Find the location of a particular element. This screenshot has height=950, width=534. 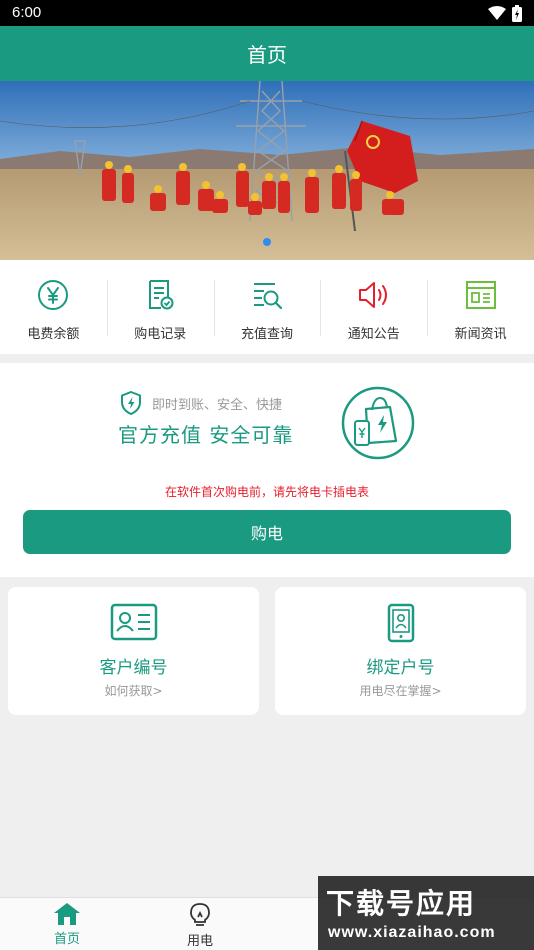

quick-label-notices: 通知公告 is located at coordinates (373, 334).